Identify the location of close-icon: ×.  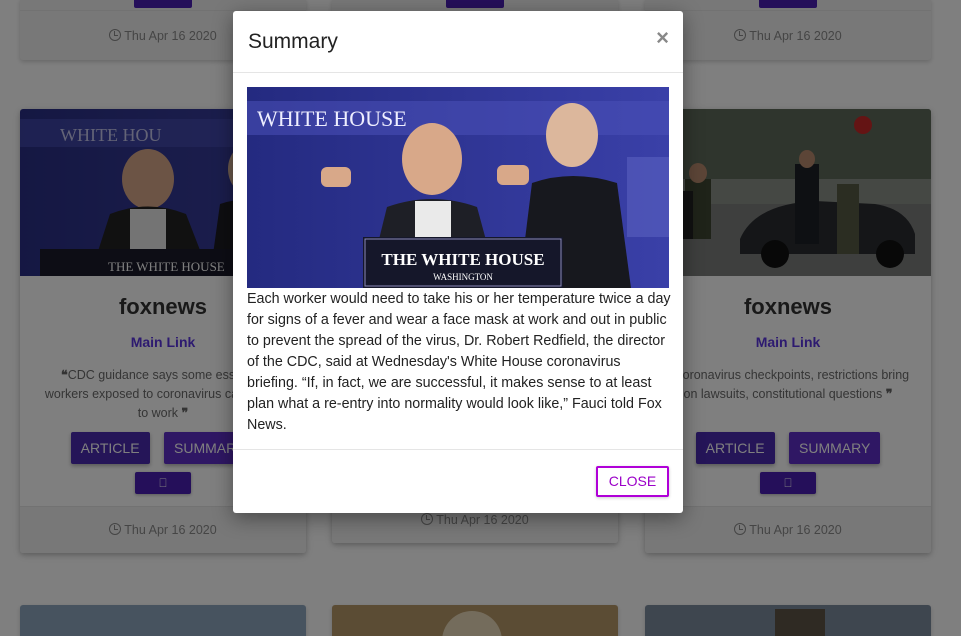
(662, 38).